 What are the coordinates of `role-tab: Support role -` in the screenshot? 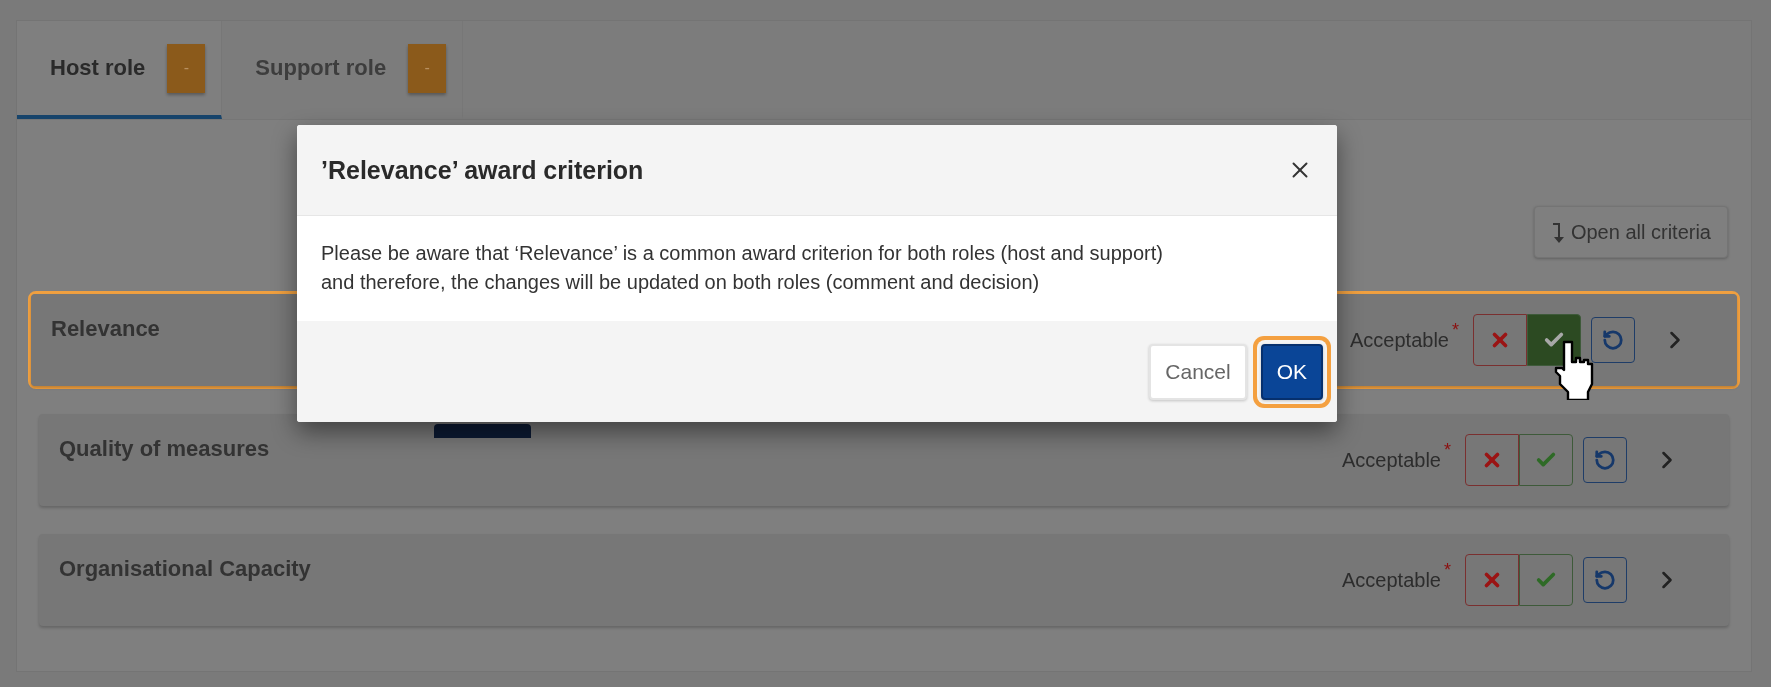 It's located at (343, 70).